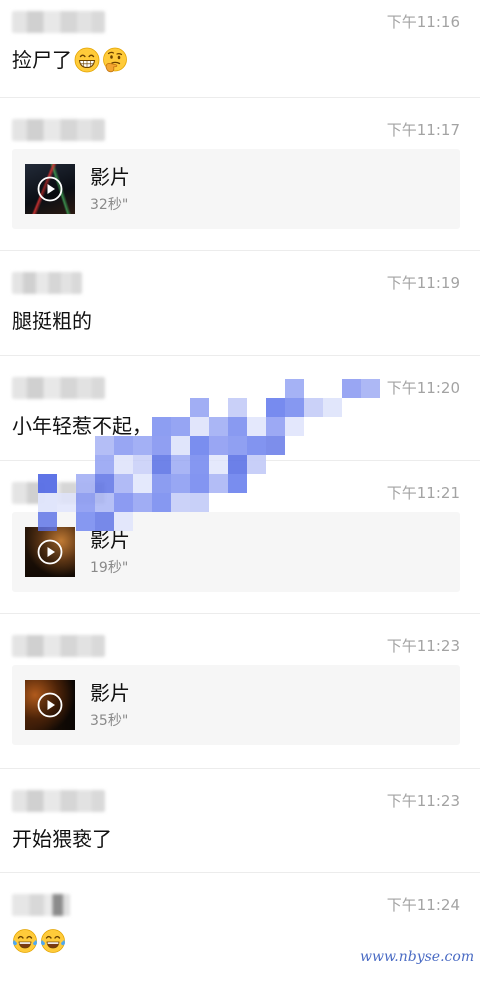  I want to click on message-time: 下午11:24, so click(423, 905).